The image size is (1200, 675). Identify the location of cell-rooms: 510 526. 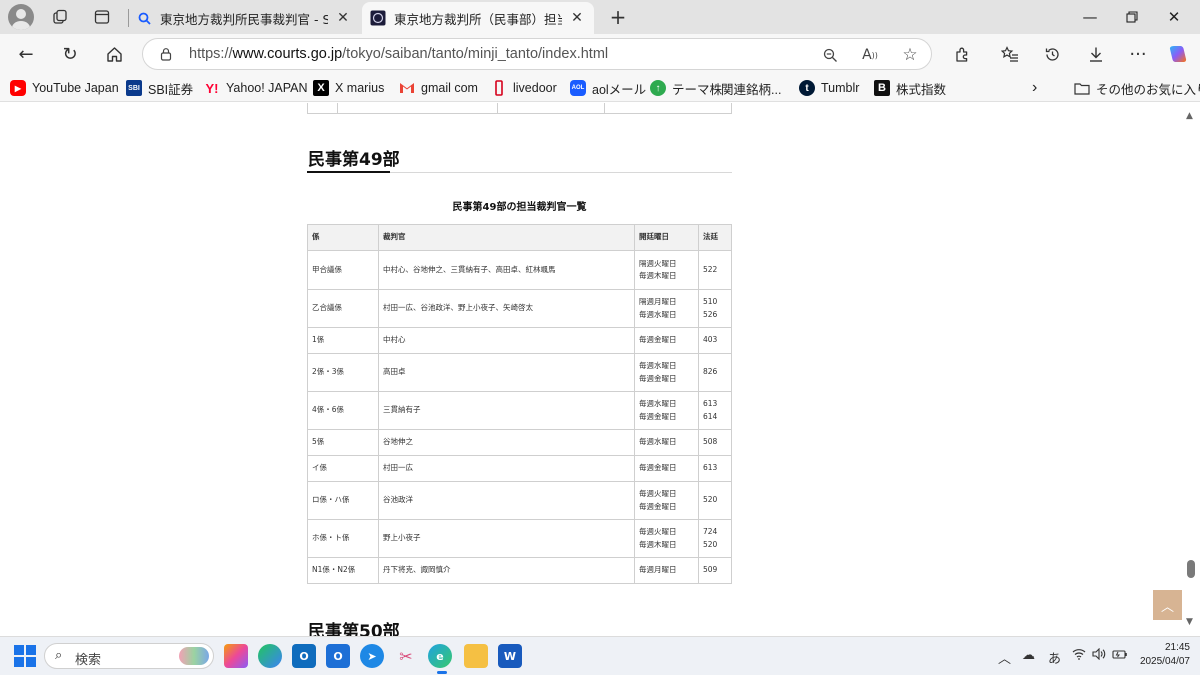
(715, 308).